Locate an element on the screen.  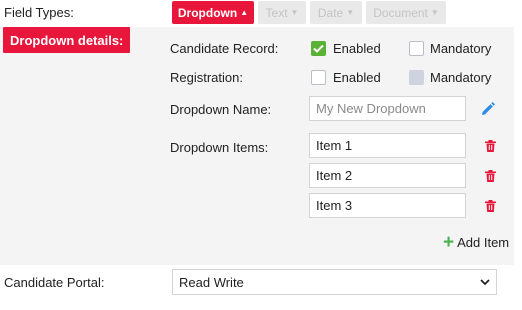
registration-mandatory-label: Mandatory is located at coordinates (461, 77).